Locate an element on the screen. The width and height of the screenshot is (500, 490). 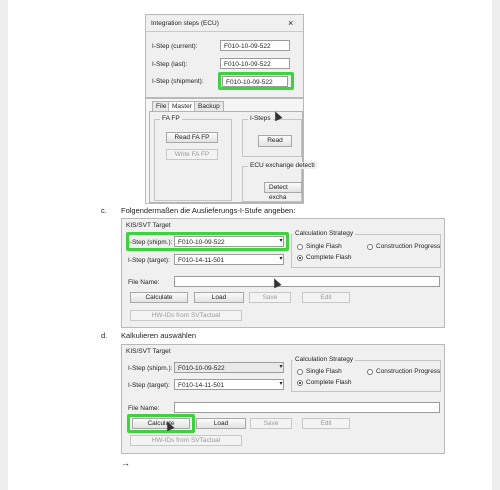
target-label-d: I-Step (target): is located at coordinates (149, 385).